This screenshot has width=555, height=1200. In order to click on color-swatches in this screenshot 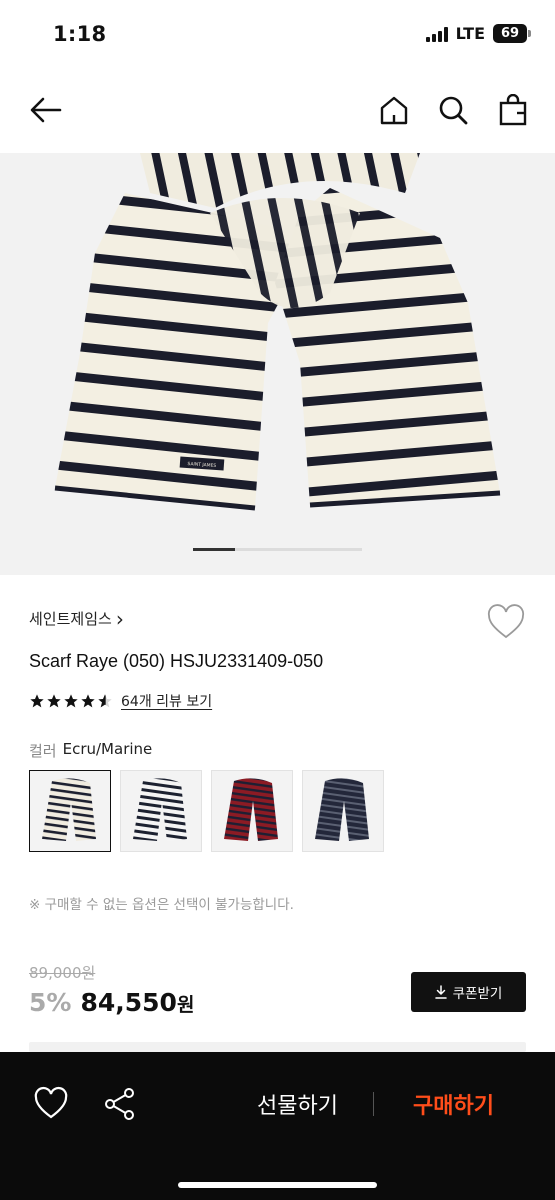, I will do `click(206, 811)`.